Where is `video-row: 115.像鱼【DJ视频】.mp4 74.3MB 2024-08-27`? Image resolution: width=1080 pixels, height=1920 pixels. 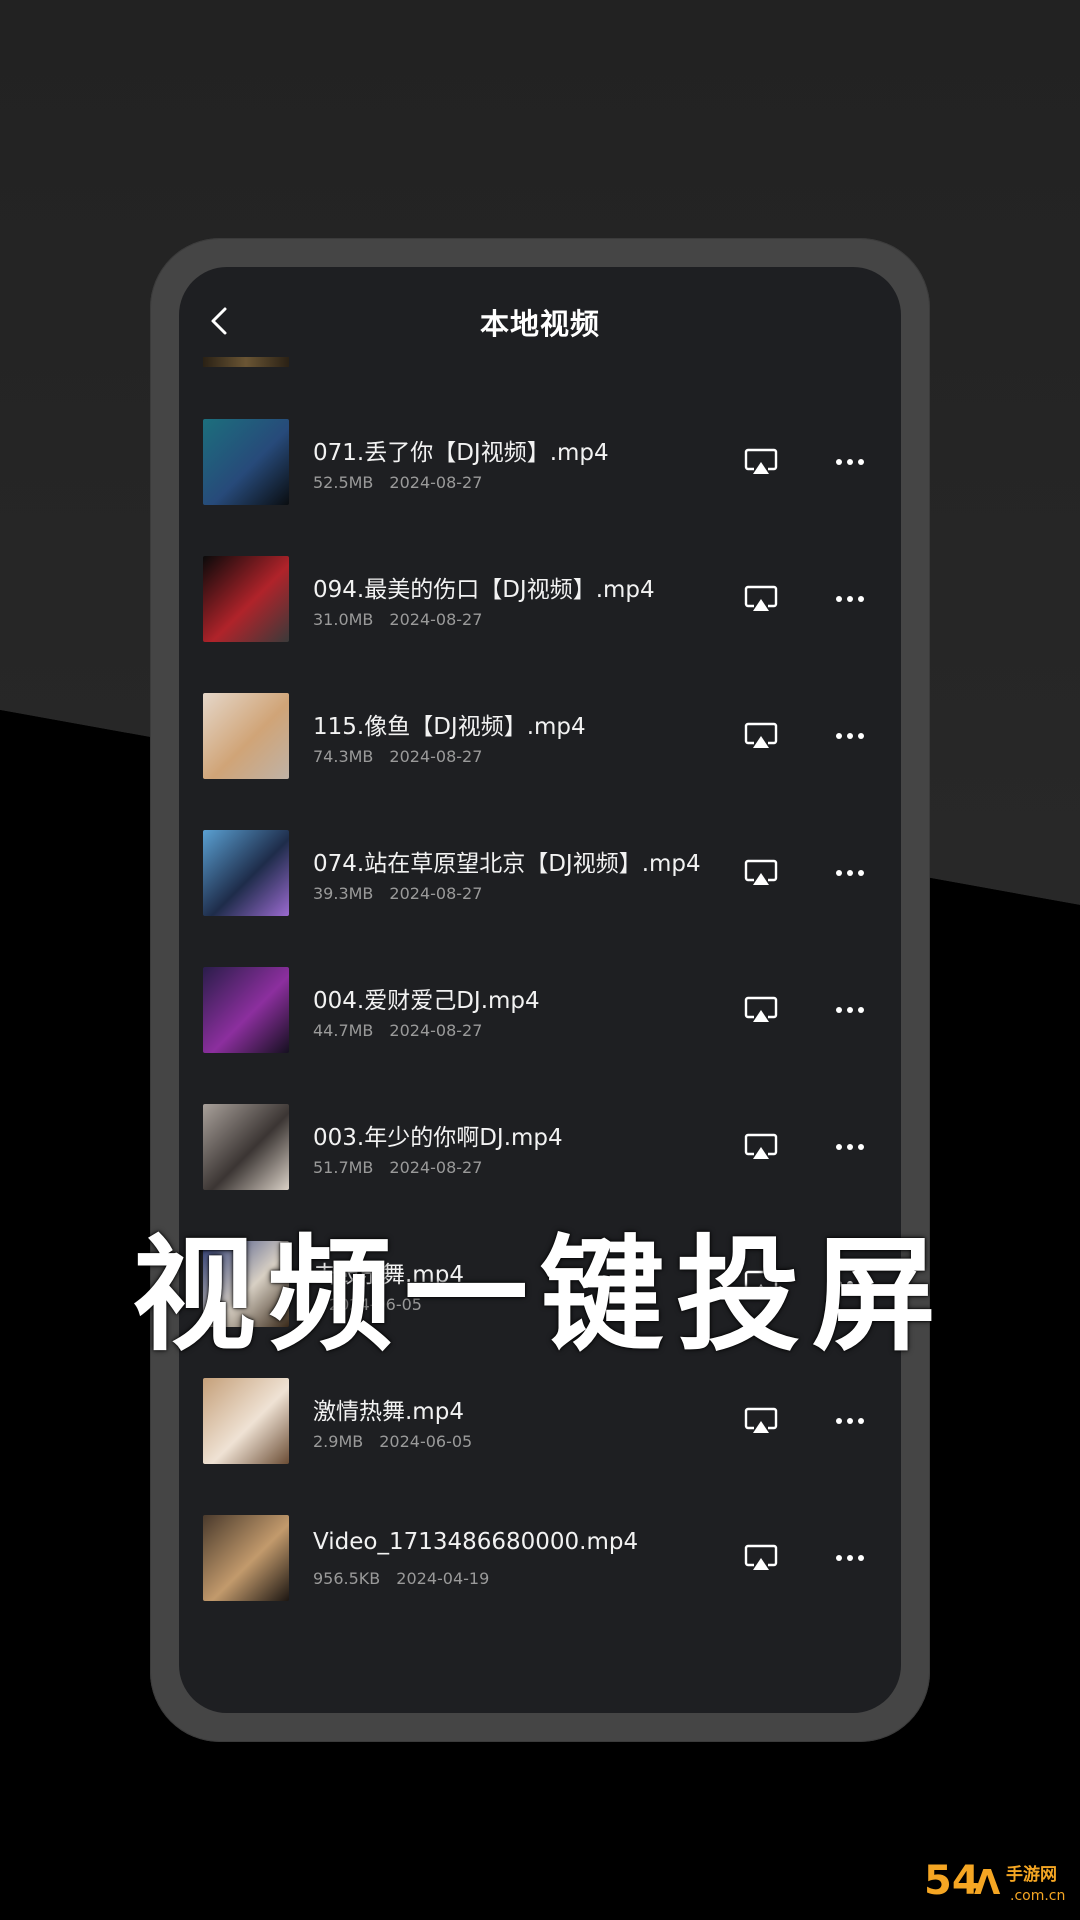 video-row: 115.像鱼【DJ视频】.mp4 74.3MB 2024-08-27 is located at coordinates (540, 737).